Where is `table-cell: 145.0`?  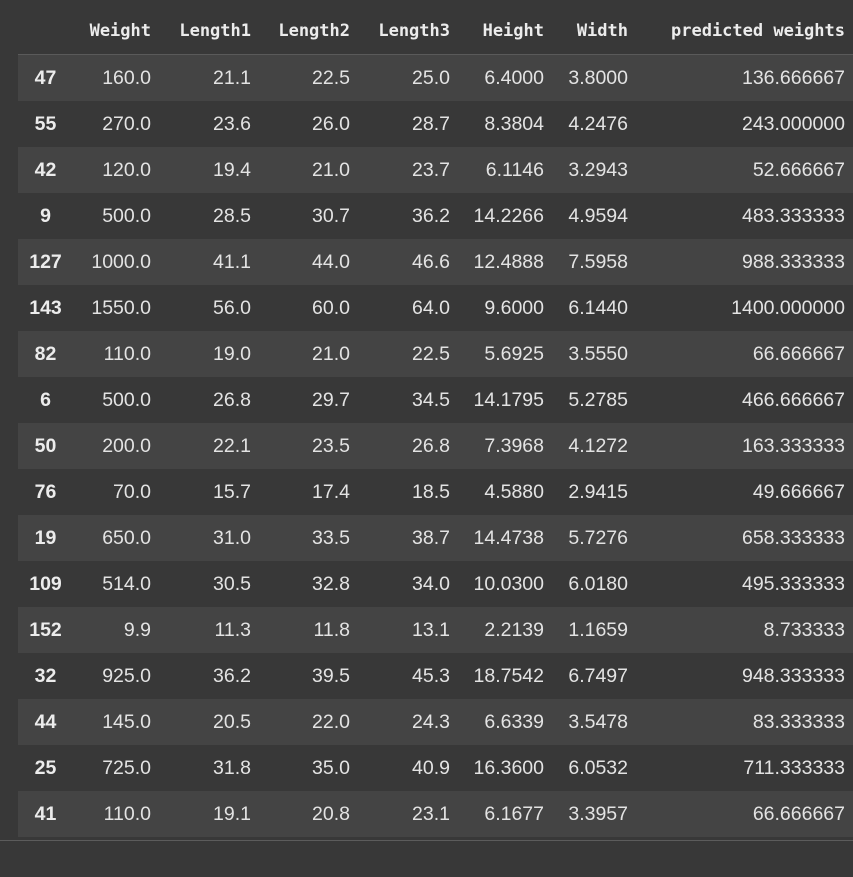
table-cell: 145.0 is located at coordinates (126, 721).